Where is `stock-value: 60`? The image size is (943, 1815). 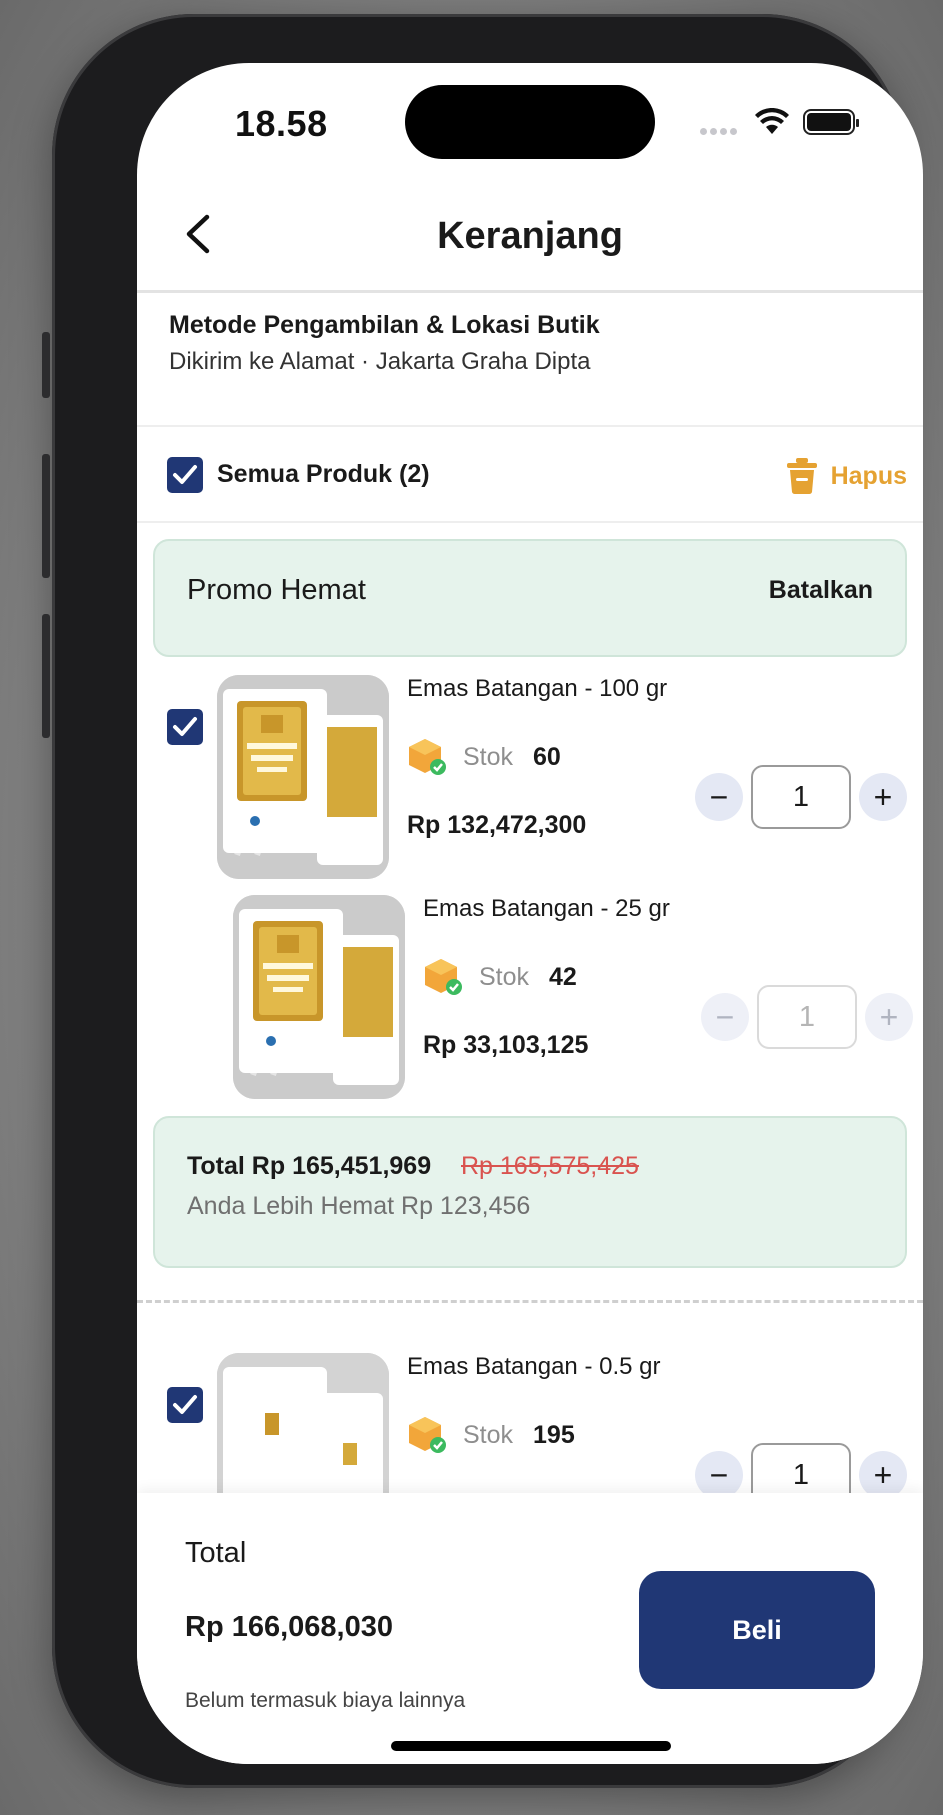 stock-value: 60 is located at coordinates (547, 756).